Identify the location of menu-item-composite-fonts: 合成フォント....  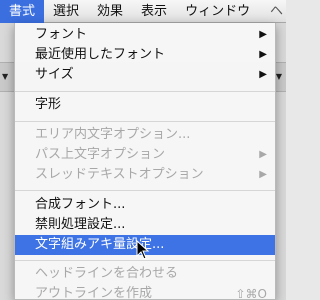
(145, 205).